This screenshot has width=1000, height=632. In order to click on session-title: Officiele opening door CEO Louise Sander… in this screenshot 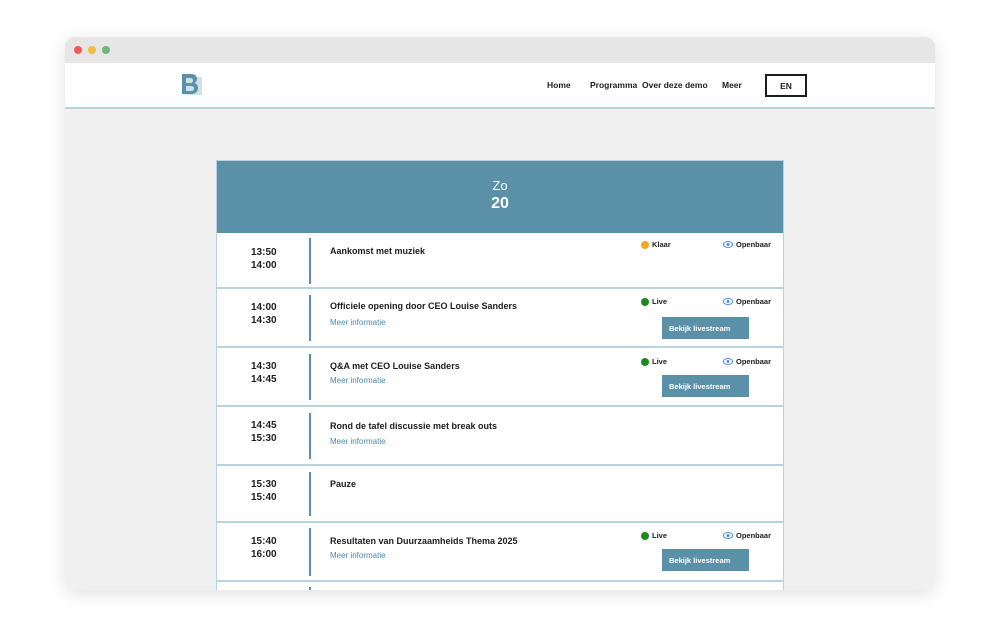, I will do `click(424, 306)`.